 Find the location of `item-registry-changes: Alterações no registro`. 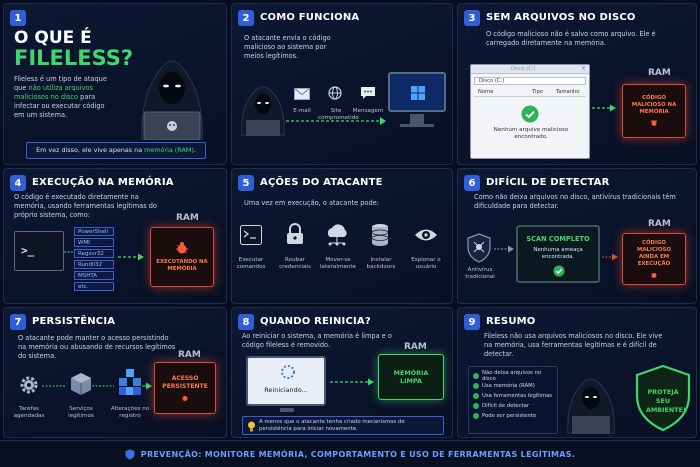

item-registry-changes: Alterações no registro is located at coordinates (130, 412).